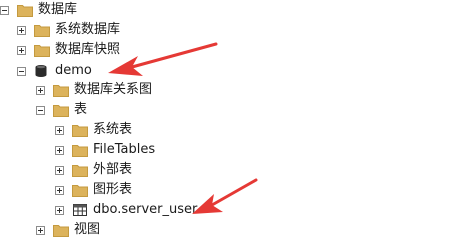 This screenshot has height=243, width=470. I want to click on tree-node-label: 数据库关系图, so click(113, 89).